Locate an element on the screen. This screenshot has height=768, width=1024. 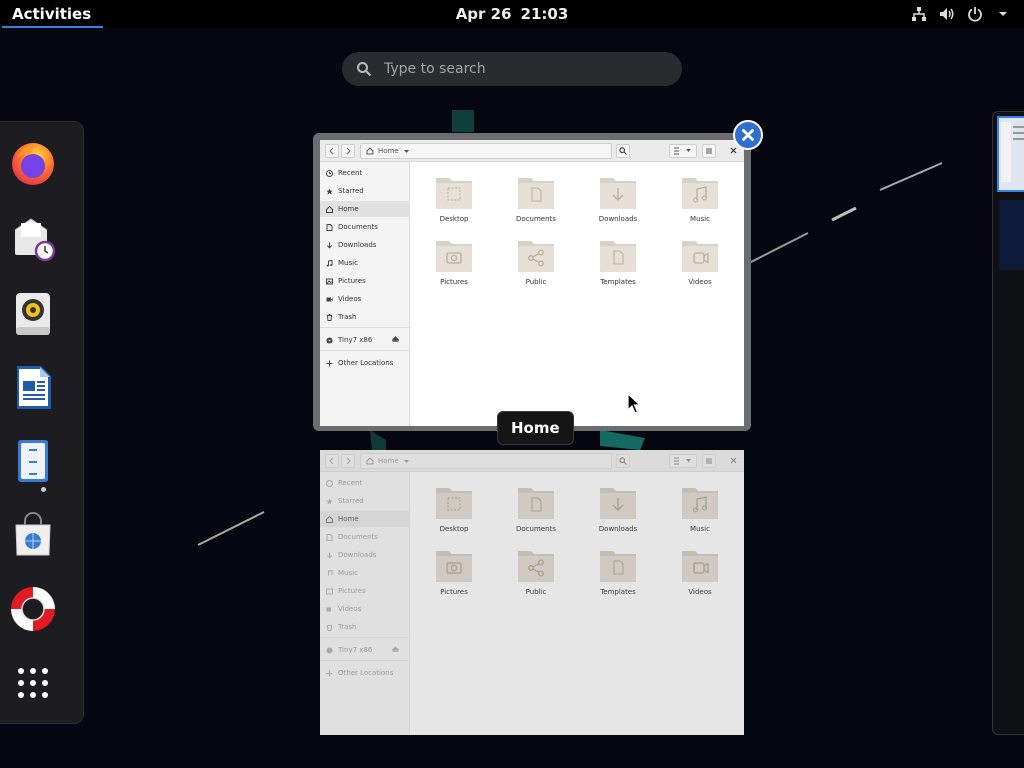
firefox-icon is located at coordinates (33, 163).